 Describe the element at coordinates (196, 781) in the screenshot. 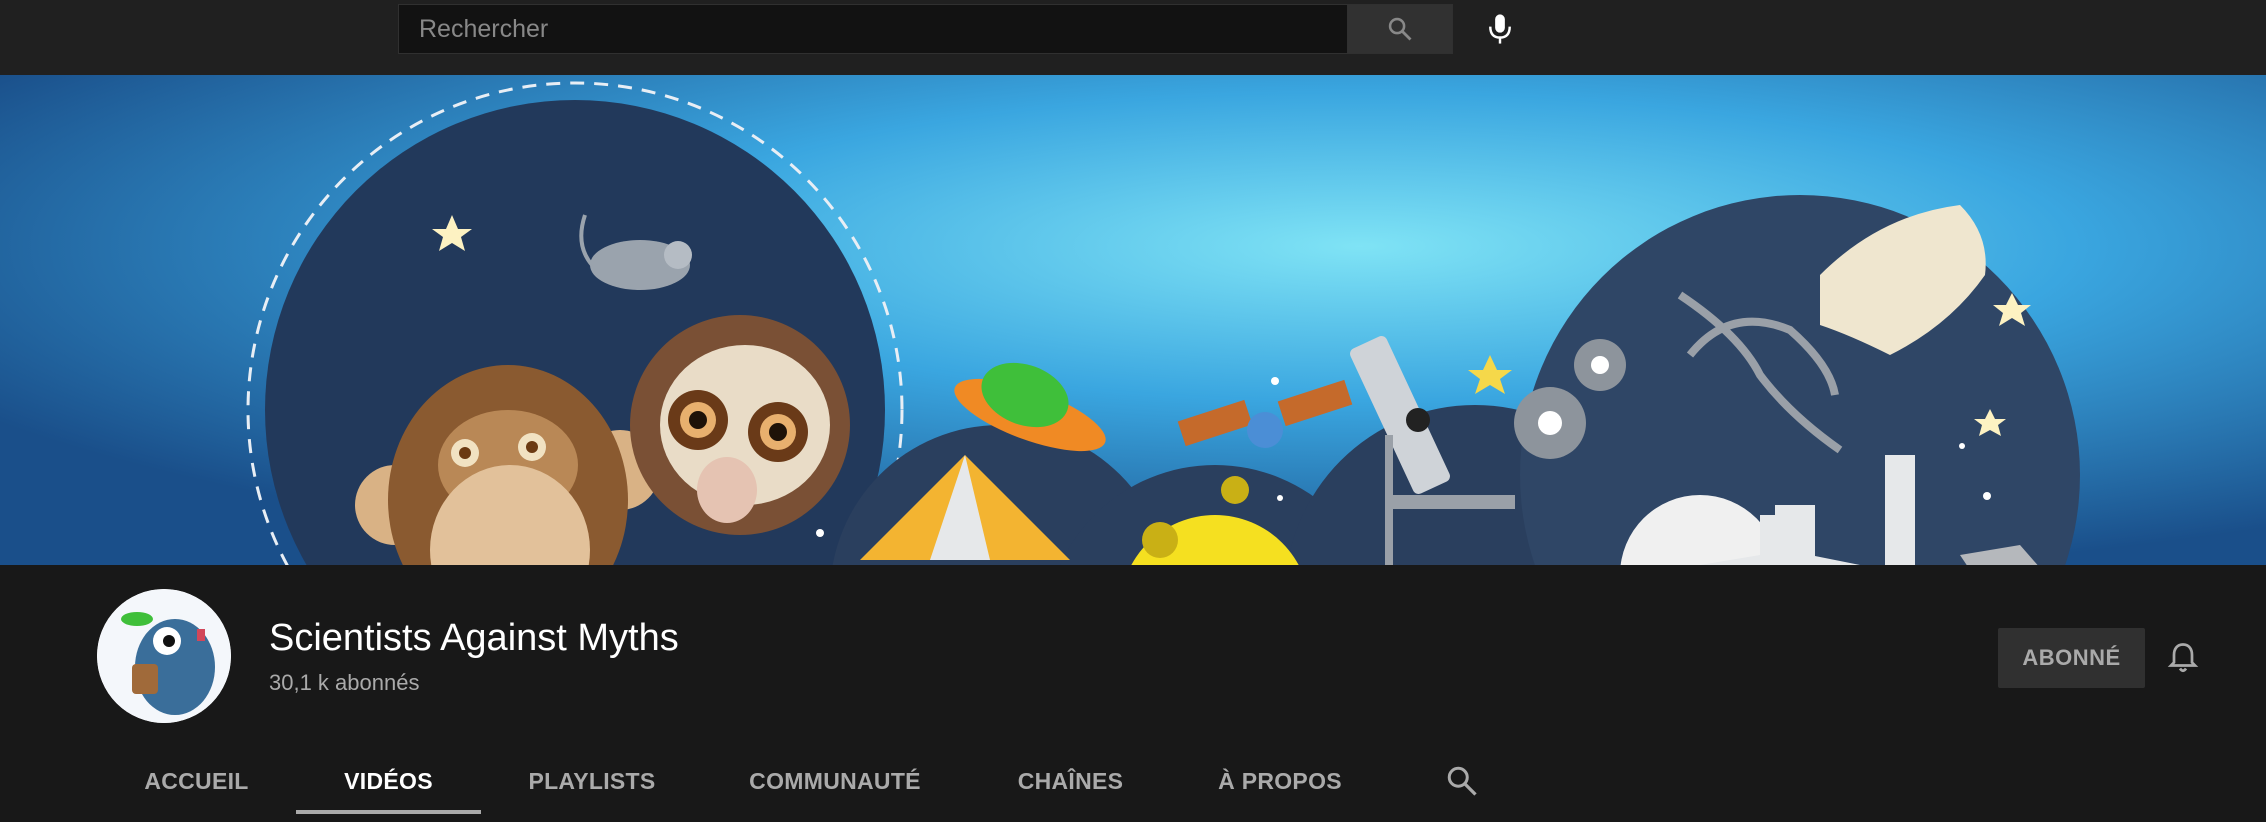

I see `tab-home: ACCUEIL` at that location.